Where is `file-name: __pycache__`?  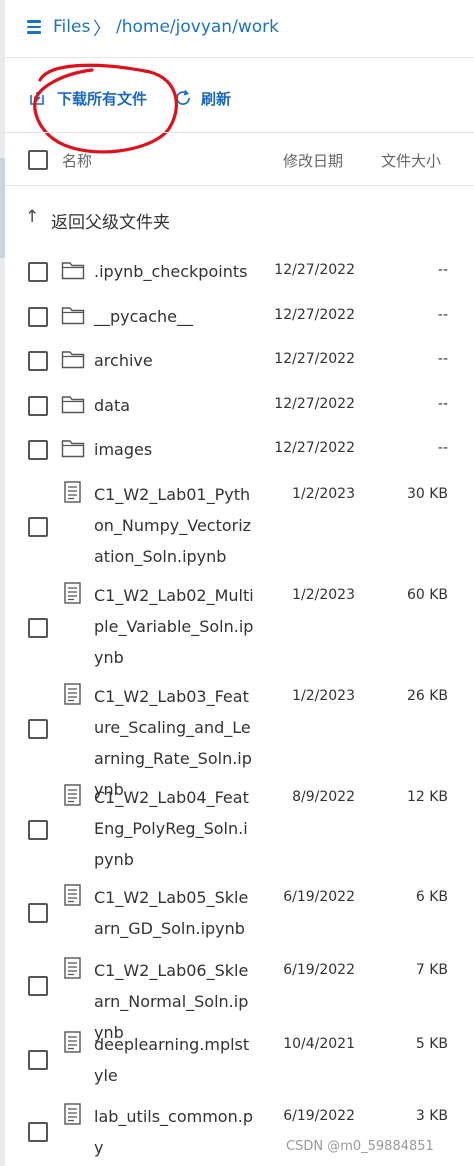
file-name: __pycache__ is located at coordinates (174, 316).